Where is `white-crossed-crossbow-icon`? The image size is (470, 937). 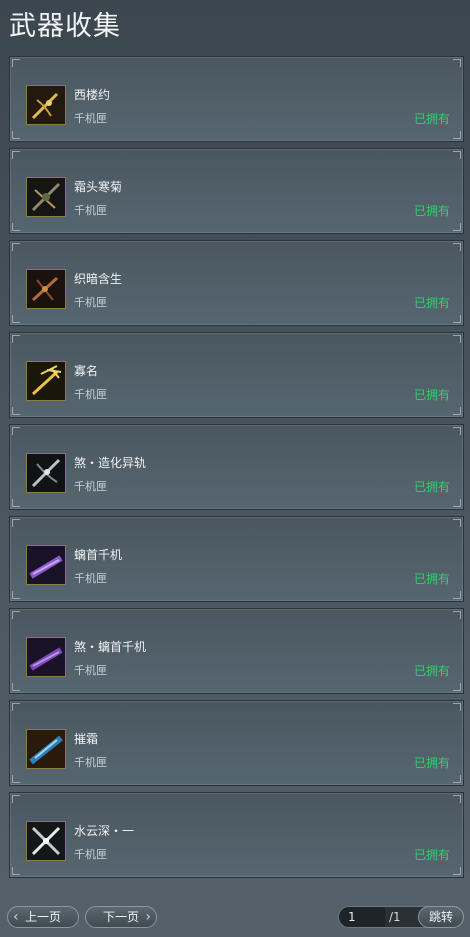 white-crossed-crossbow-icon is located at coordinates (46, 841).